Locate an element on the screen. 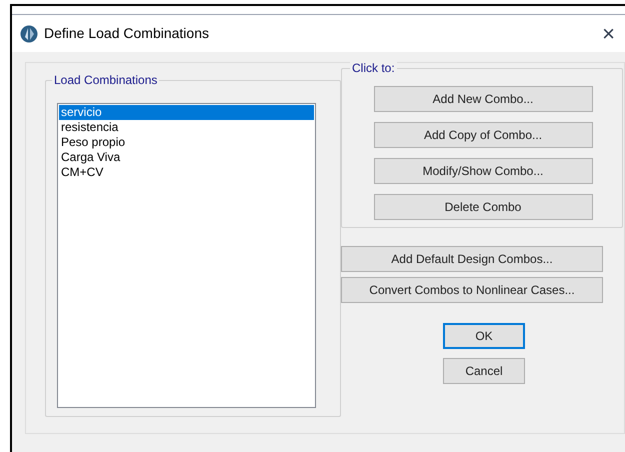 Image resolution: width=625 pixels, height=452 pixels. close-button: × is located at coordinates (608, 33).